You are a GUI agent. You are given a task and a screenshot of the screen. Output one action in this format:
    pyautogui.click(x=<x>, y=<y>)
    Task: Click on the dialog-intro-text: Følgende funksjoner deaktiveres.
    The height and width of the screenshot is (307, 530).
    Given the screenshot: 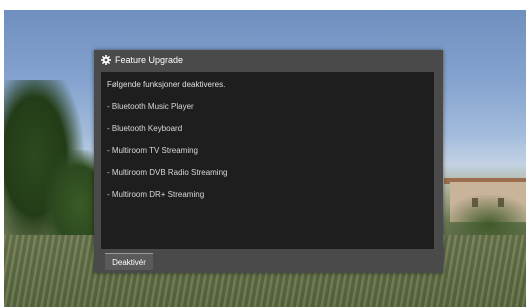 What is the action you would take?
    pyautogui.click(x=166, y=84)
    